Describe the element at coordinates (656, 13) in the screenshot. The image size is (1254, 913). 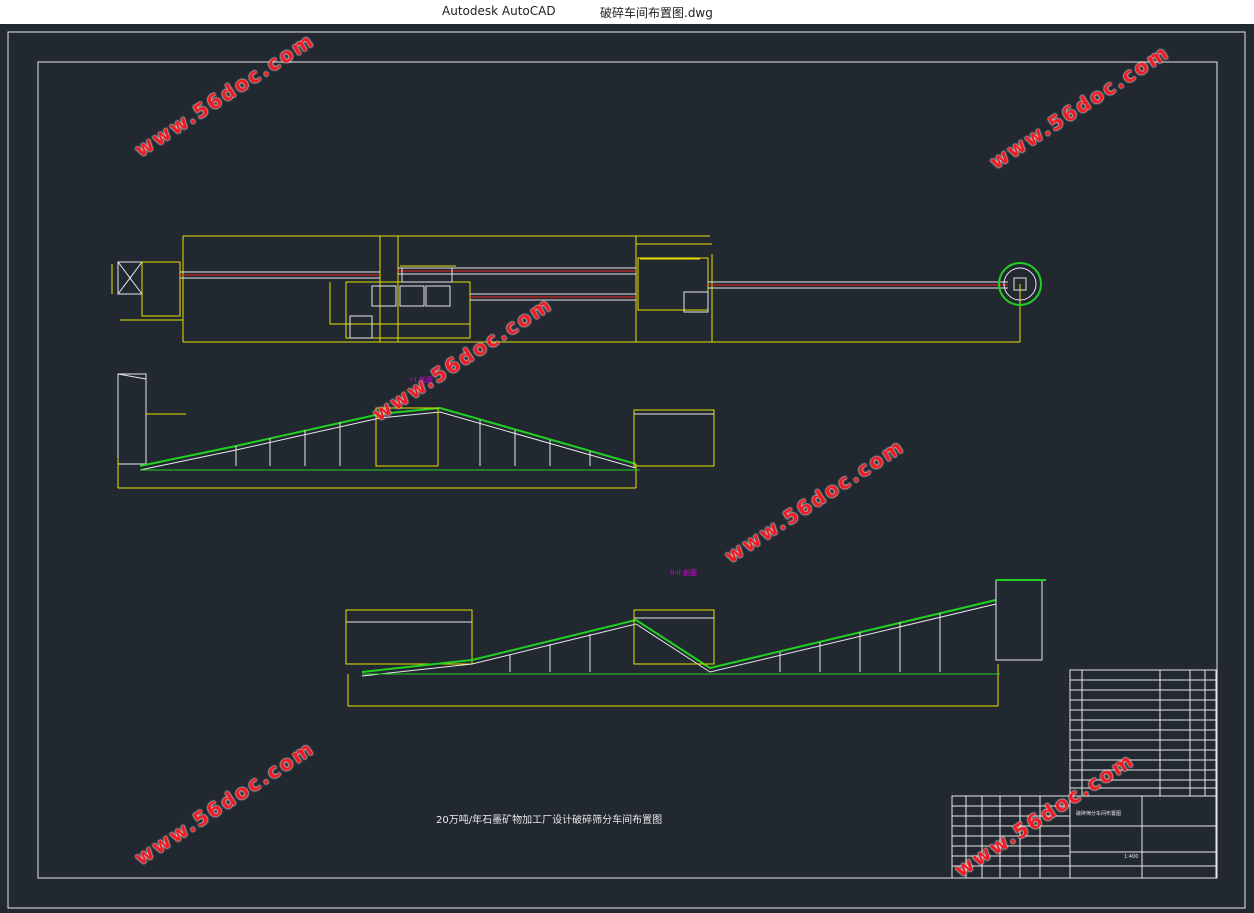
I see `file-name: 破碎车间布置图.dwg` at that location.